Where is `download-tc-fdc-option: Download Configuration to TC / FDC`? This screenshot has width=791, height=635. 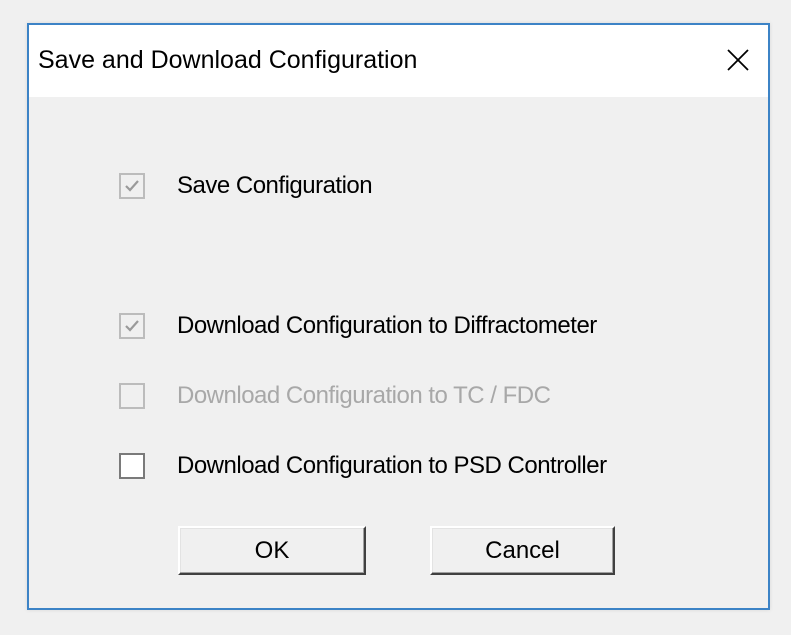
download-tc-fdc-option: Download Configuration to TC / FDC is located at coordinates (335, 396).